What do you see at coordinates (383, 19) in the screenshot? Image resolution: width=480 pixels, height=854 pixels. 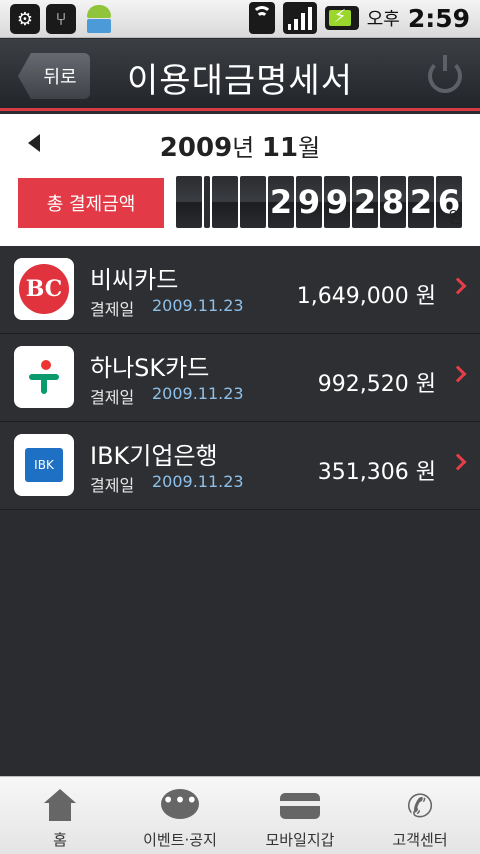 I see `clock-ampm: 오후` at bounding box center [383, 19].